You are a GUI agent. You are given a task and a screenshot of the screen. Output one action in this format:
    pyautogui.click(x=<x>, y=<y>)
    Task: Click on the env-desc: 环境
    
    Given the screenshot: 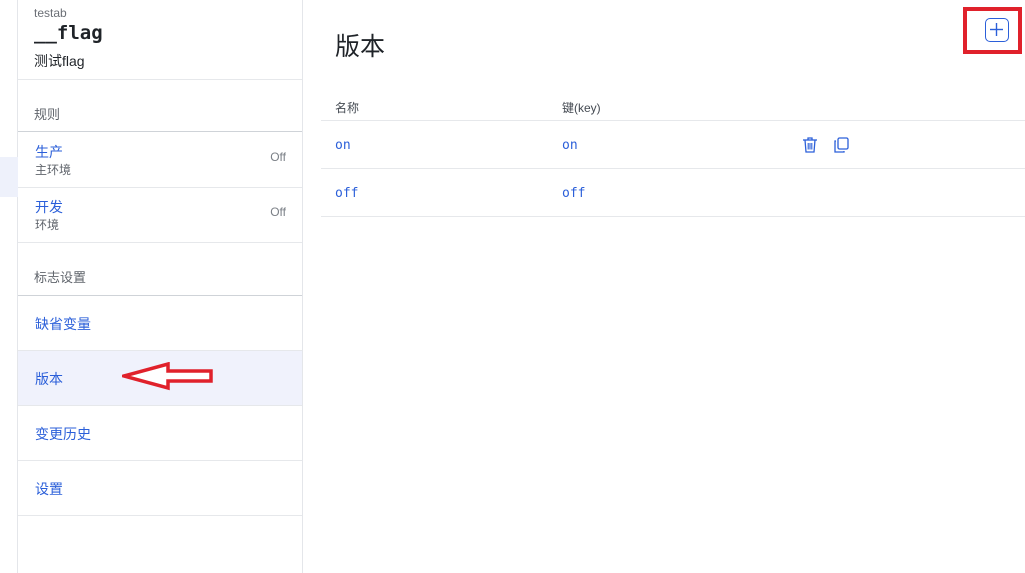 What is the action you would take?
    pyautogui.click(x=47, y=225)
    